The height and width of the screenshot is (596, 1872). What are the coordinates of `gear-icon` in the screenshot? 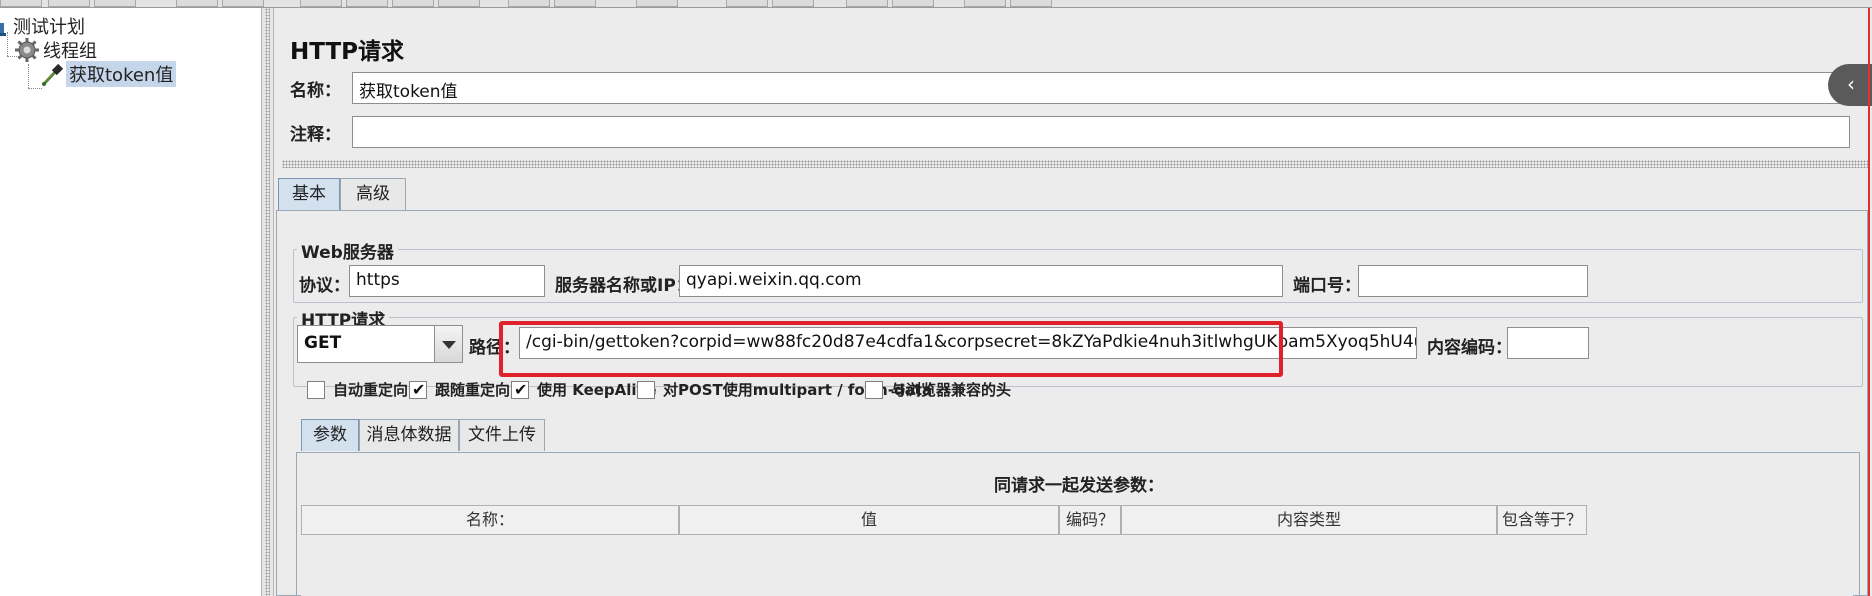 It's located at (27, 50).